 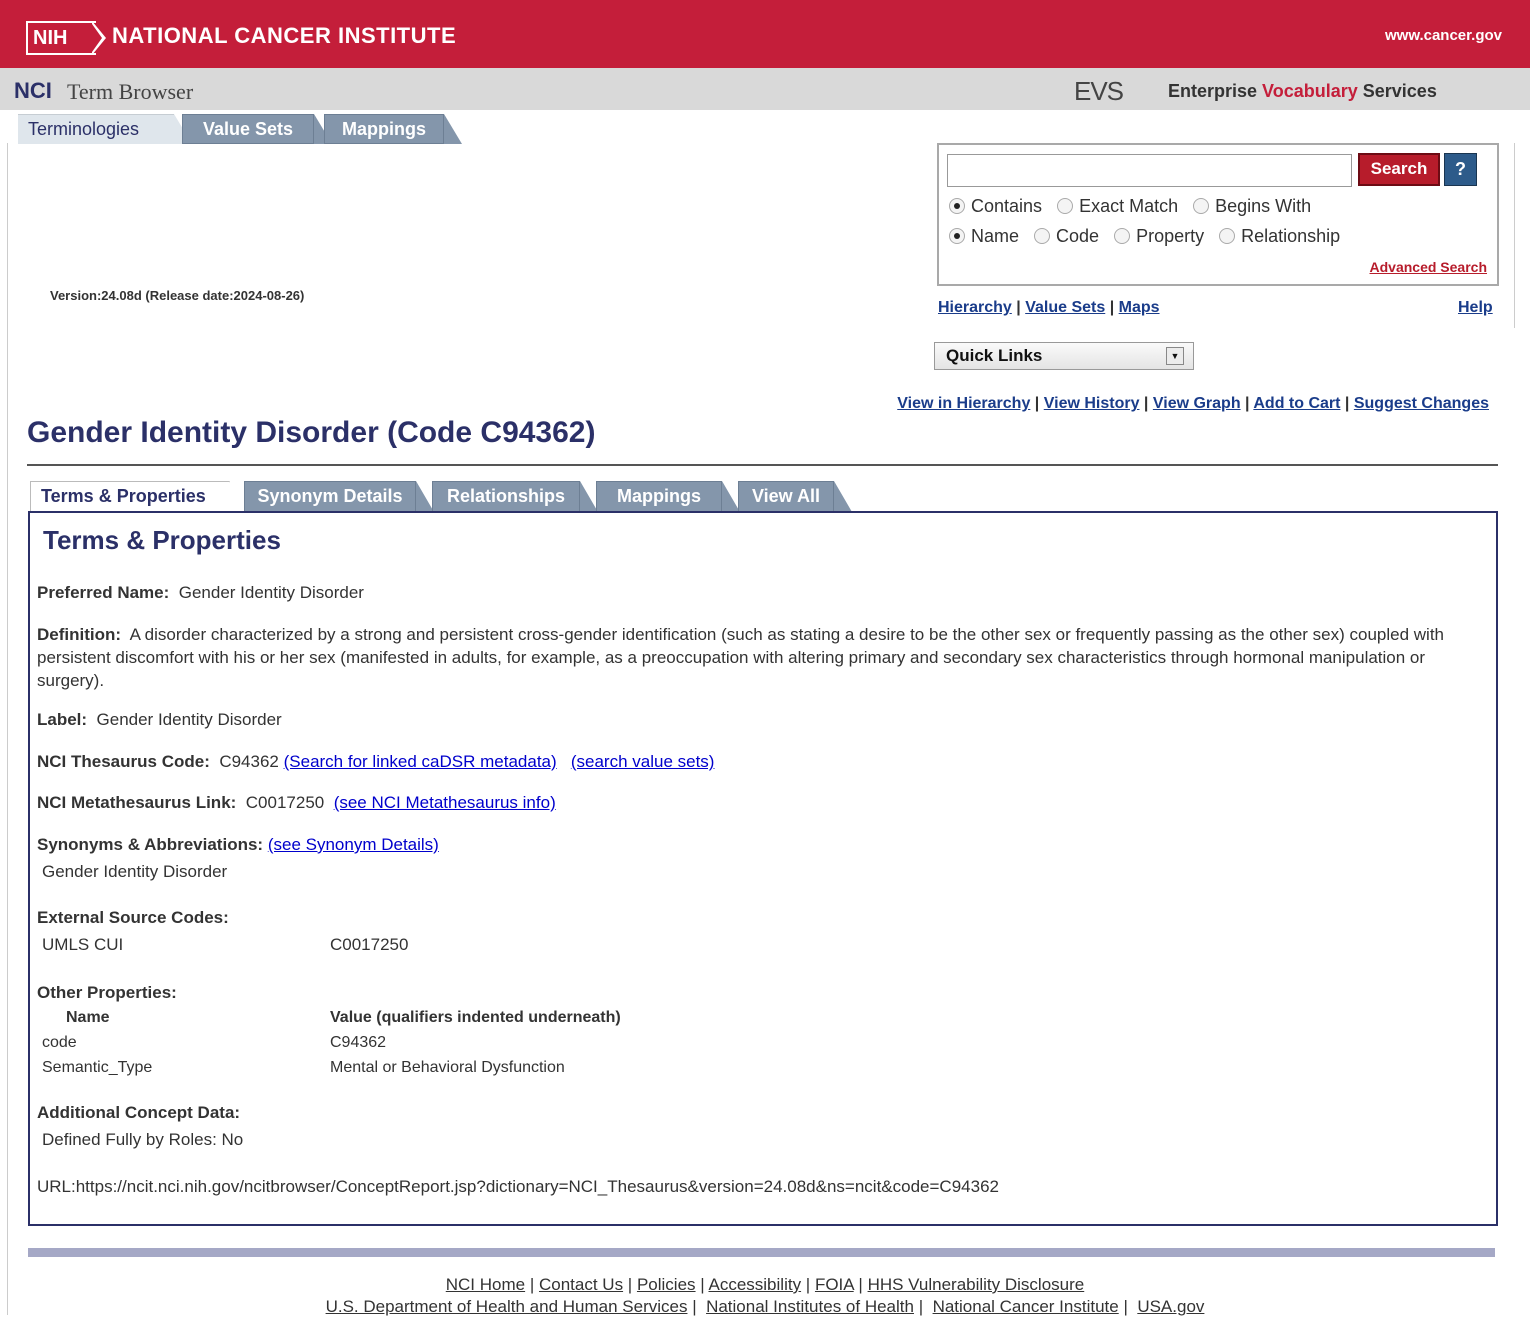 What do you see at coordinates (643, 761) in the screenshot?
I see `search-value-sets-link: (search value sets)` at bounding box center [643, 761].